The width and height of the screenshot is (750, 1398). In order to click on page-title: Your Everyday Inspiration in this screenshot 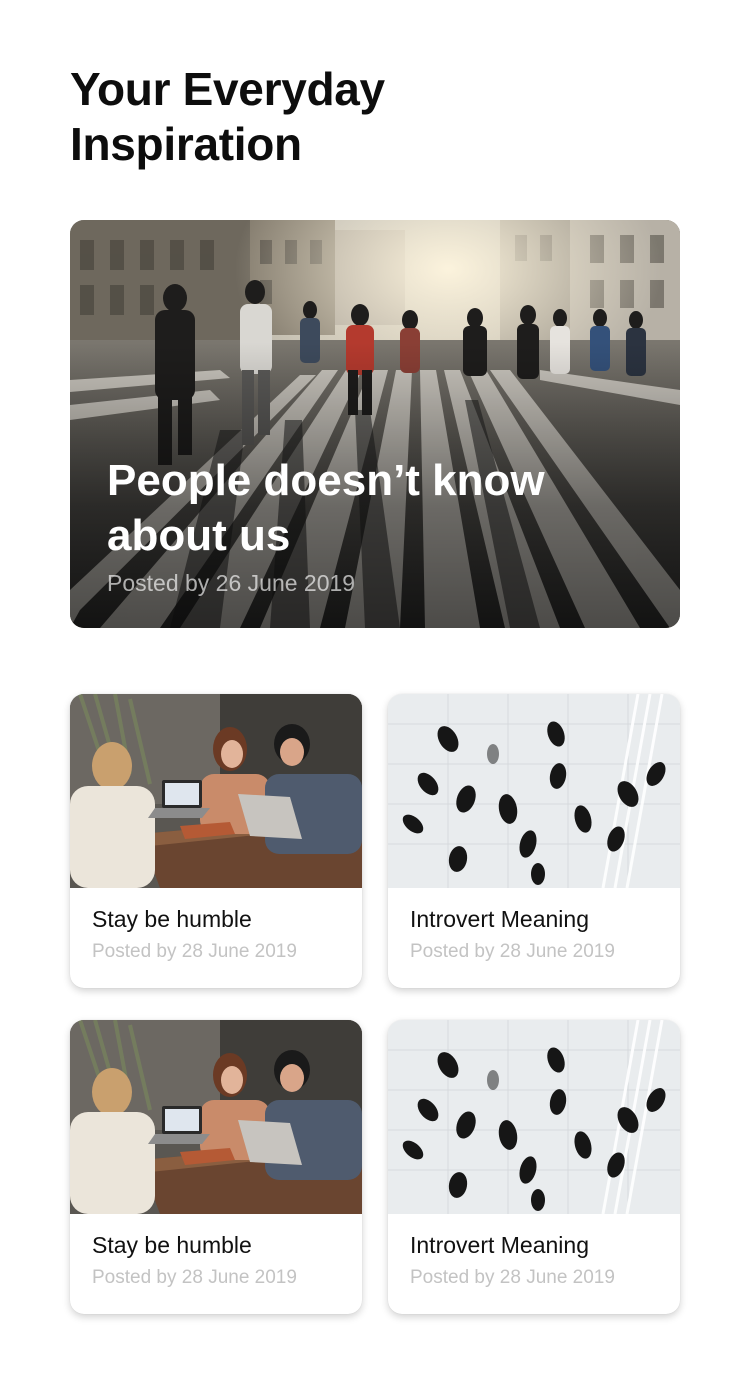, I will do `click(227, 116)`.